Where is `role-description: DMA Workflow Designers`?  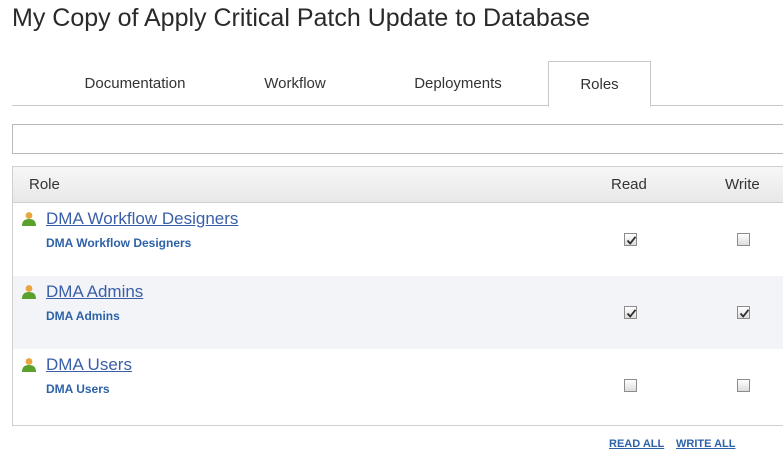 role-description: DMA Workflow Designers is located at coordinates (119, 243).